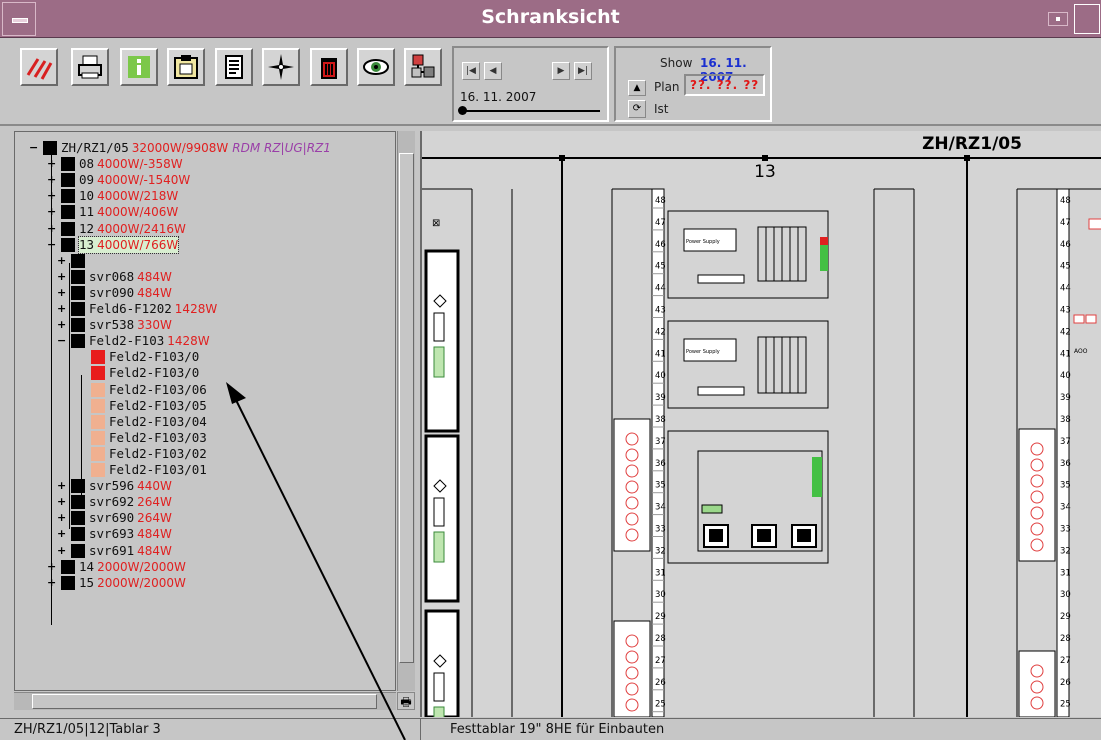  What do you see at coordinates (130, 534) in the screenshot?
I see `tree-device: svr693 484W` at bounding box center [130, 534].